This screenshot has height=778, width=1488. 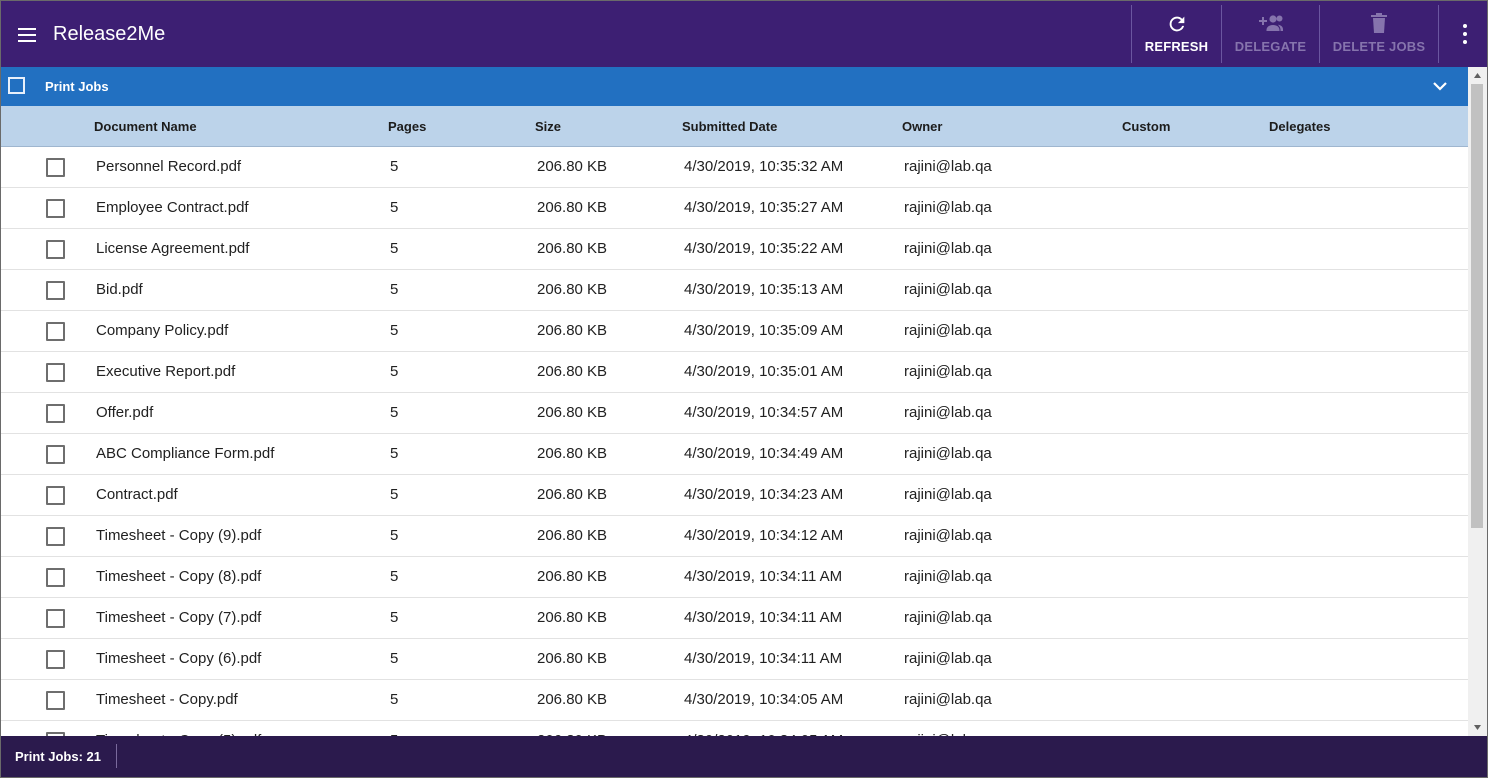 I want to click on more-vert-icon, so click(x=1465, y=34).